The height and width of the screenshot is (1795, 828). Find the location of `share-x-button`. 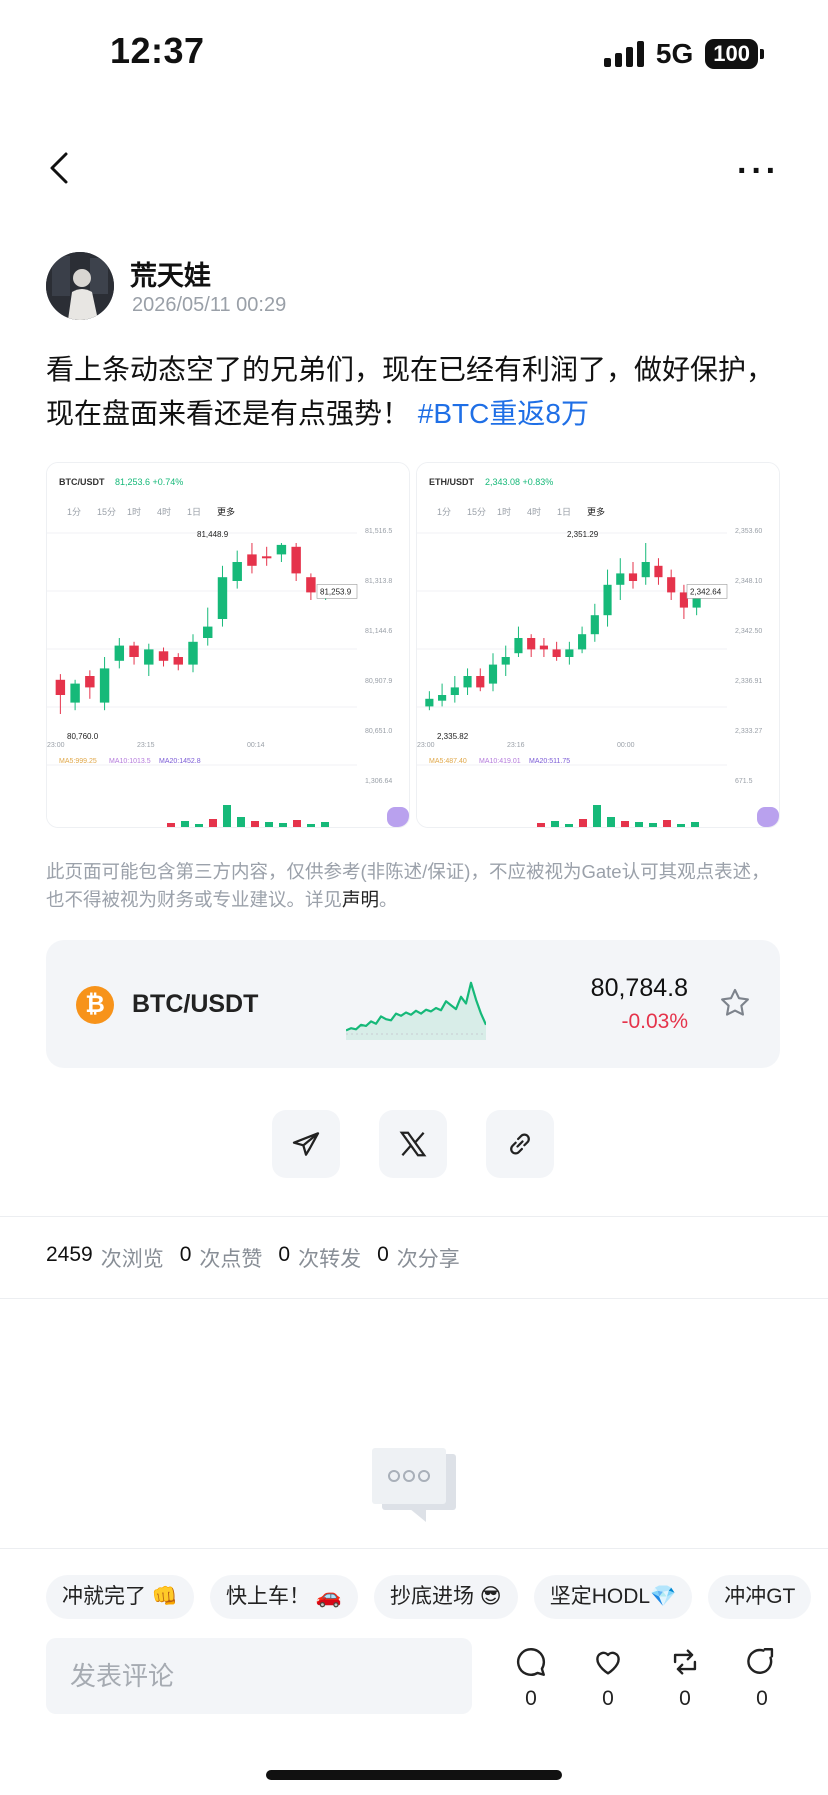

share-x-button is located at coordinates (413, 1144).